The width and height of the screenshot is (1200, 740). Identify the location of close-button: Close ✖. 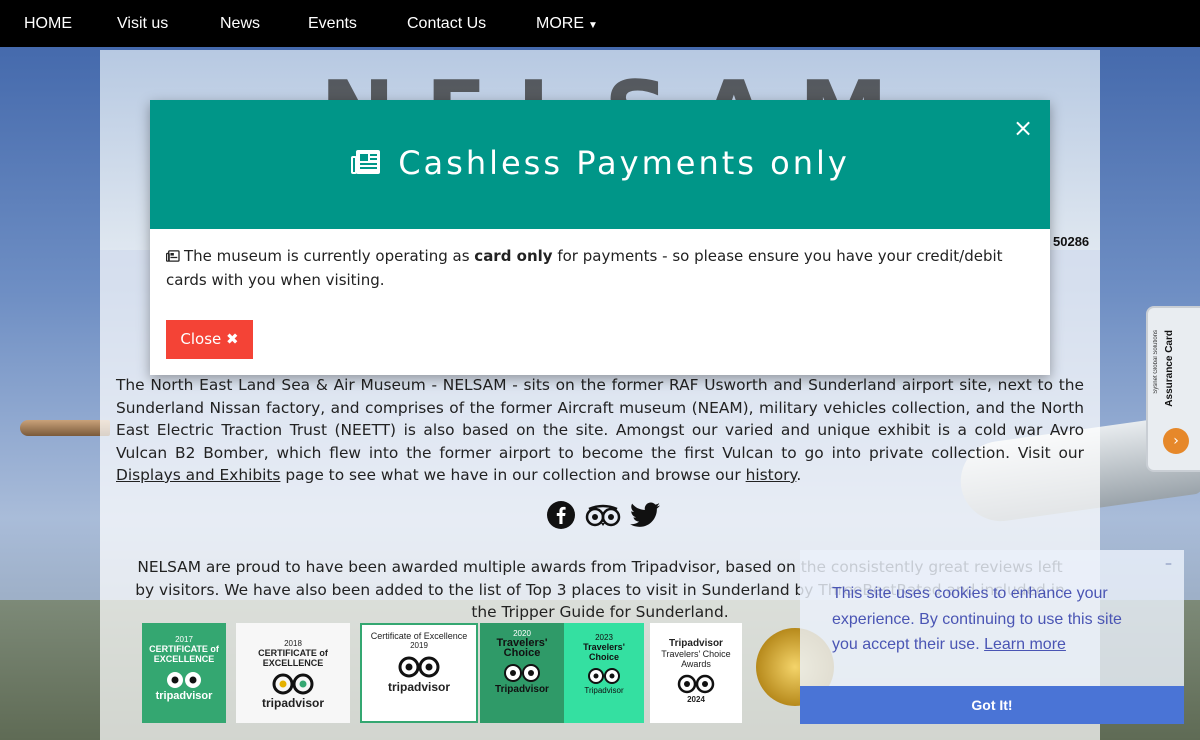
(209, 339).